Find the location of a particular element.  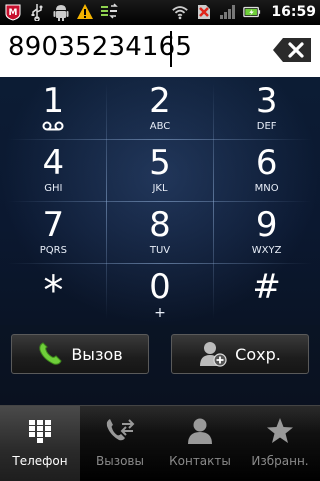

tab-label: Избранн. is located at coordinates (280, 461).